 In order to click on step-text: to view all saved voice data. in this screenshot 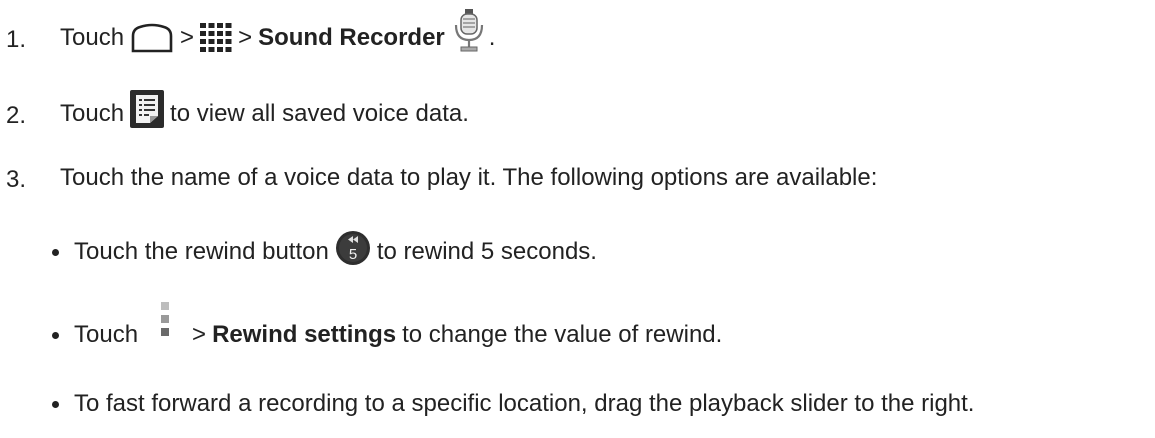, I will do `click(319, 113)`.